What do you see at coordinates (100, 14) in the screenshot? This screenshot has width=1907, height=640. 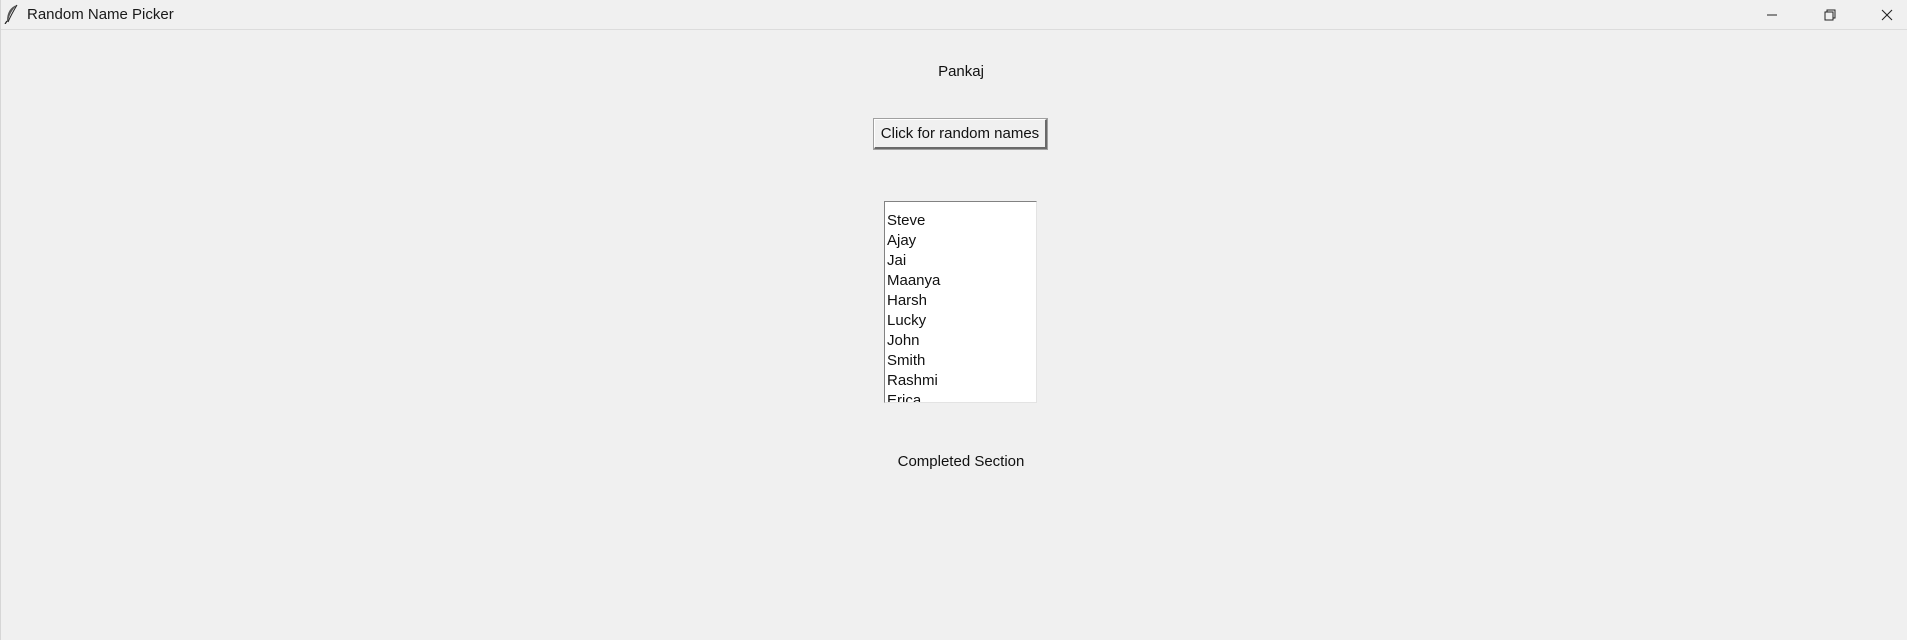 I see `window-title: Random Name Picker` at bounding box center [100, 14].